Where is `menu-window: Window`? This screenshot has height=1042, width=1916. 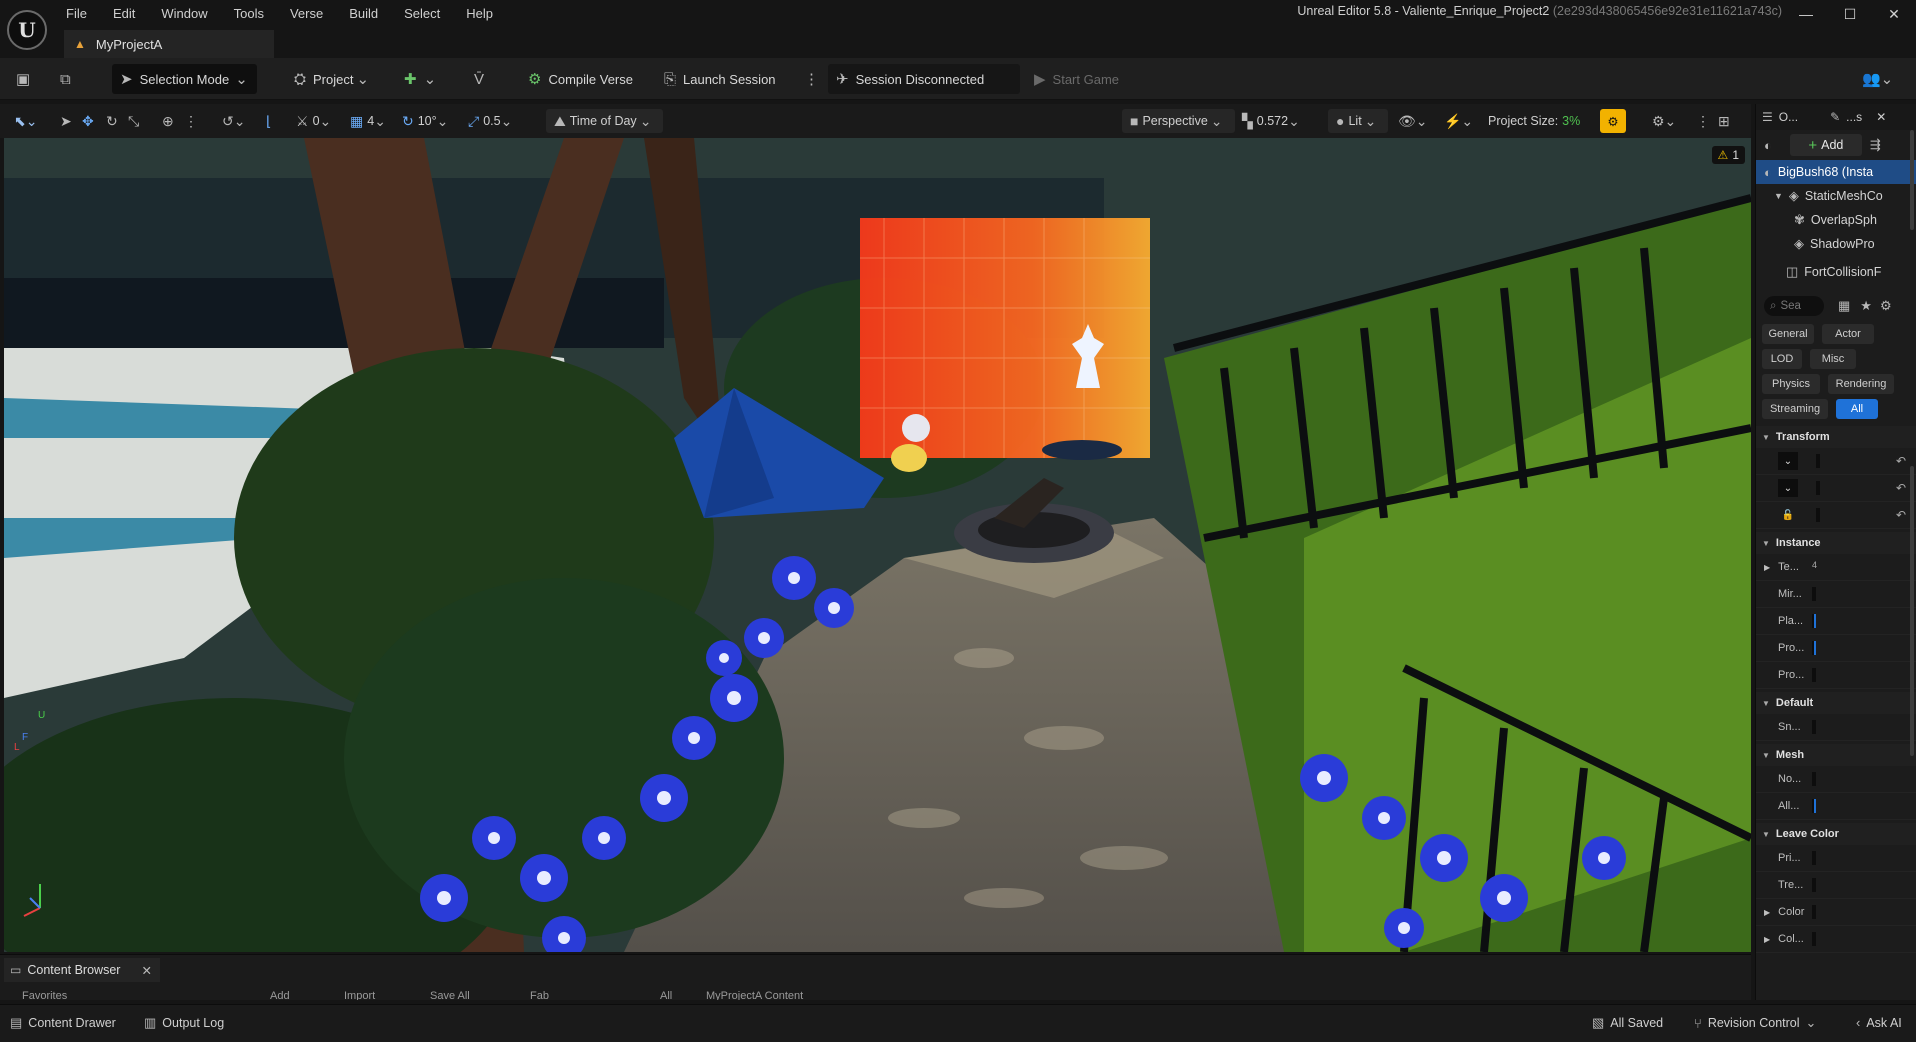
menu-window: Window is located at coordinates (184, 13).